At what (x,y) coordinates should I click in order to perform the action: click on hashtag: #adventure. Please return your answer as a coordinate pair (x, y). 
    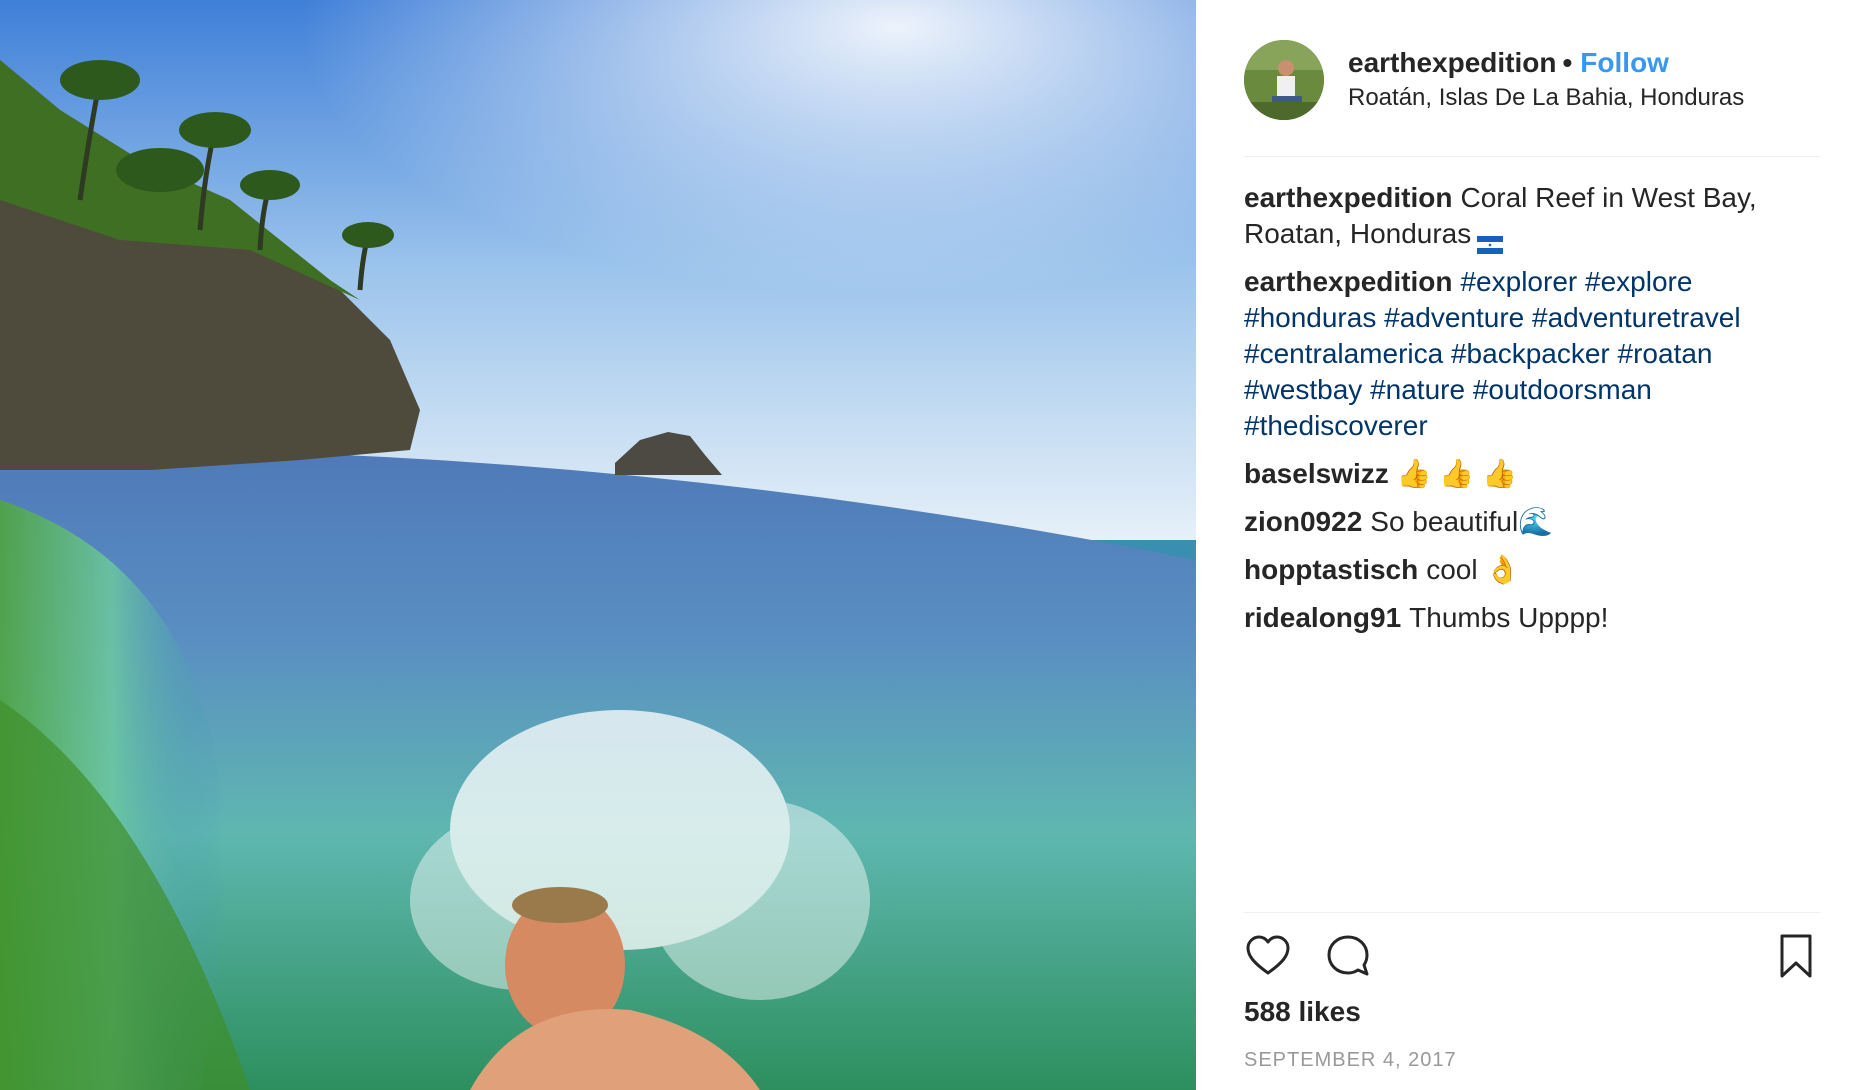
    Looking at the image, I should click on (1454, 317).